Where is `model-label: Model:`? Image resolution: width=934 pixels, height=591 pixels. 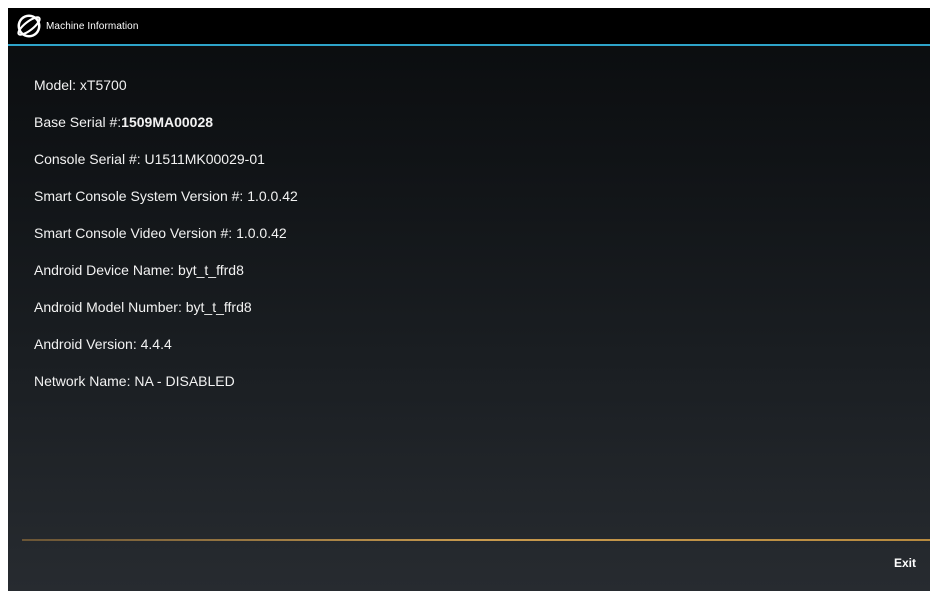 model-label: Model: is located at coordinates (57, 85).